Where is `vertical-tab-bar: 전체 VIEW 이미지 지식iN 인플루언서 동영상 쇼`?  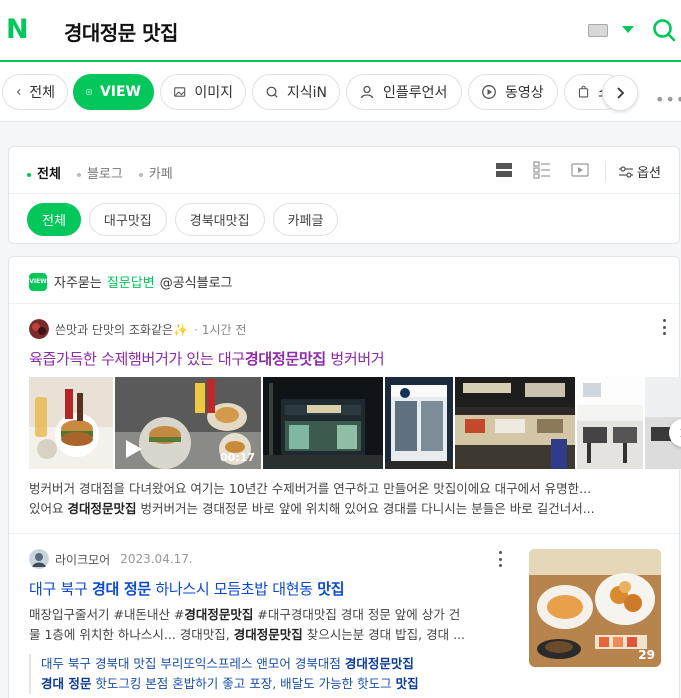 vertical-tab-bar: 전체 VIEW 이미지 지식iN 인플루언서 동영상 쇼 is located at coordinates (340, 92).